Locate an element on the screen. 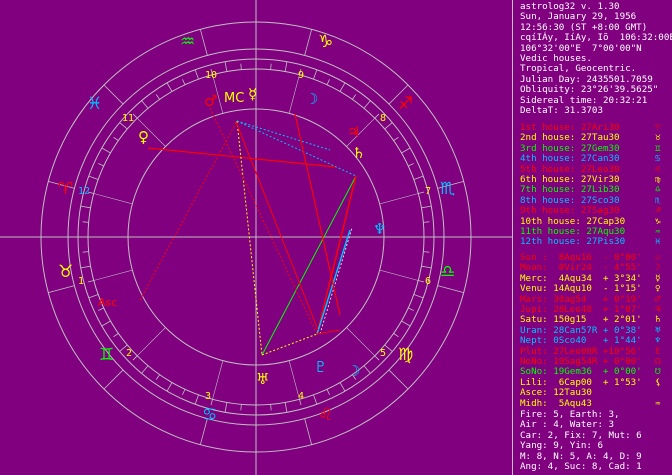  row-glyph-icon: ♀ is located at coordinates (658, 289).